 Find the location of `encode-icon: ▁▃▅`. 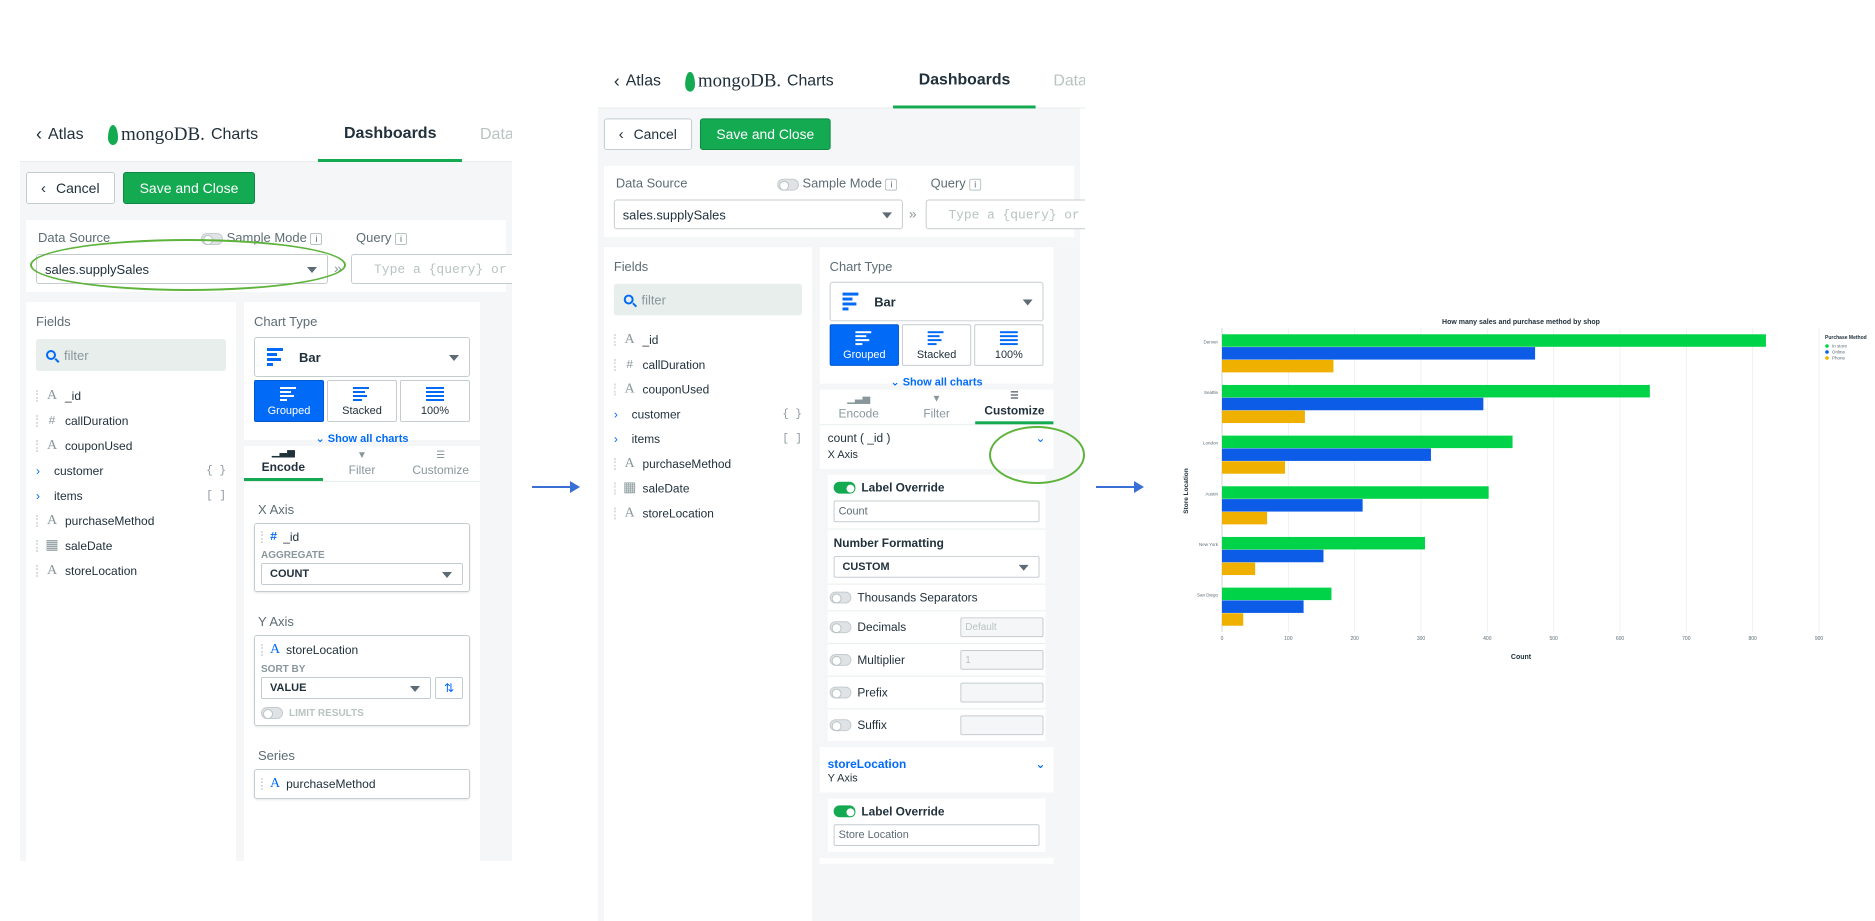

encode-icon: ▁▃▅ is located at coordinates (283, 452).